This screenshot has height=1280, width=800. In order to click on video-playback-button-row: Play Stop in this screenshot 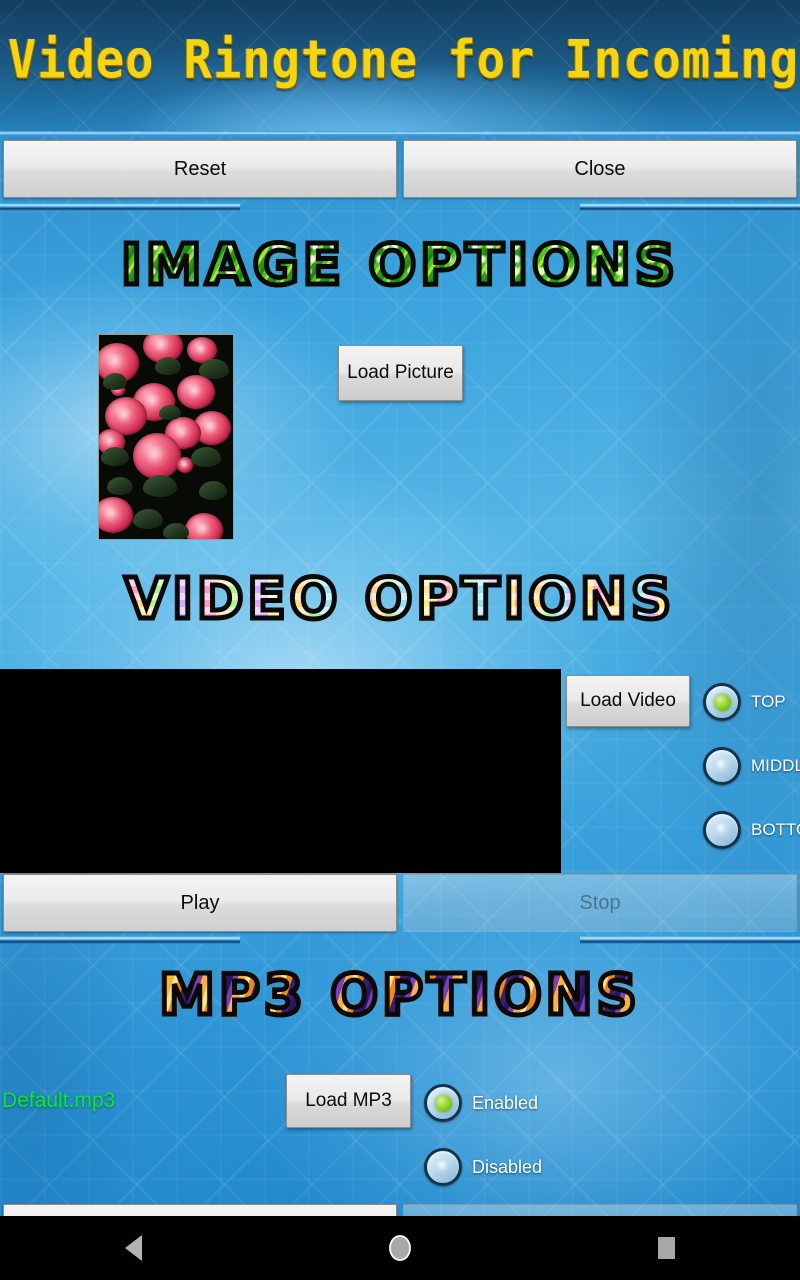, I will do `click(400, 903)`.